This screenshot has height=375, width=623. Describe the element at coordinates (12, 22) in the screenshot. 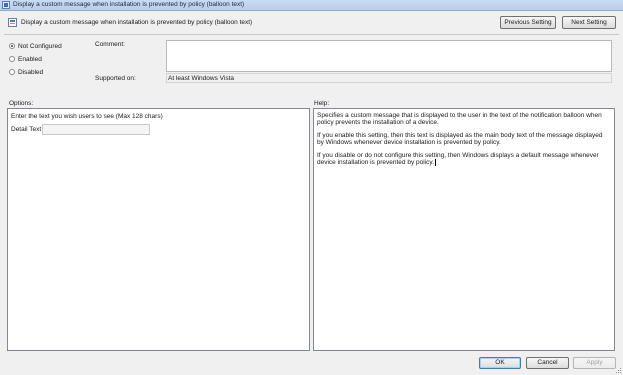

I see `policy-setting-icon` at that location.